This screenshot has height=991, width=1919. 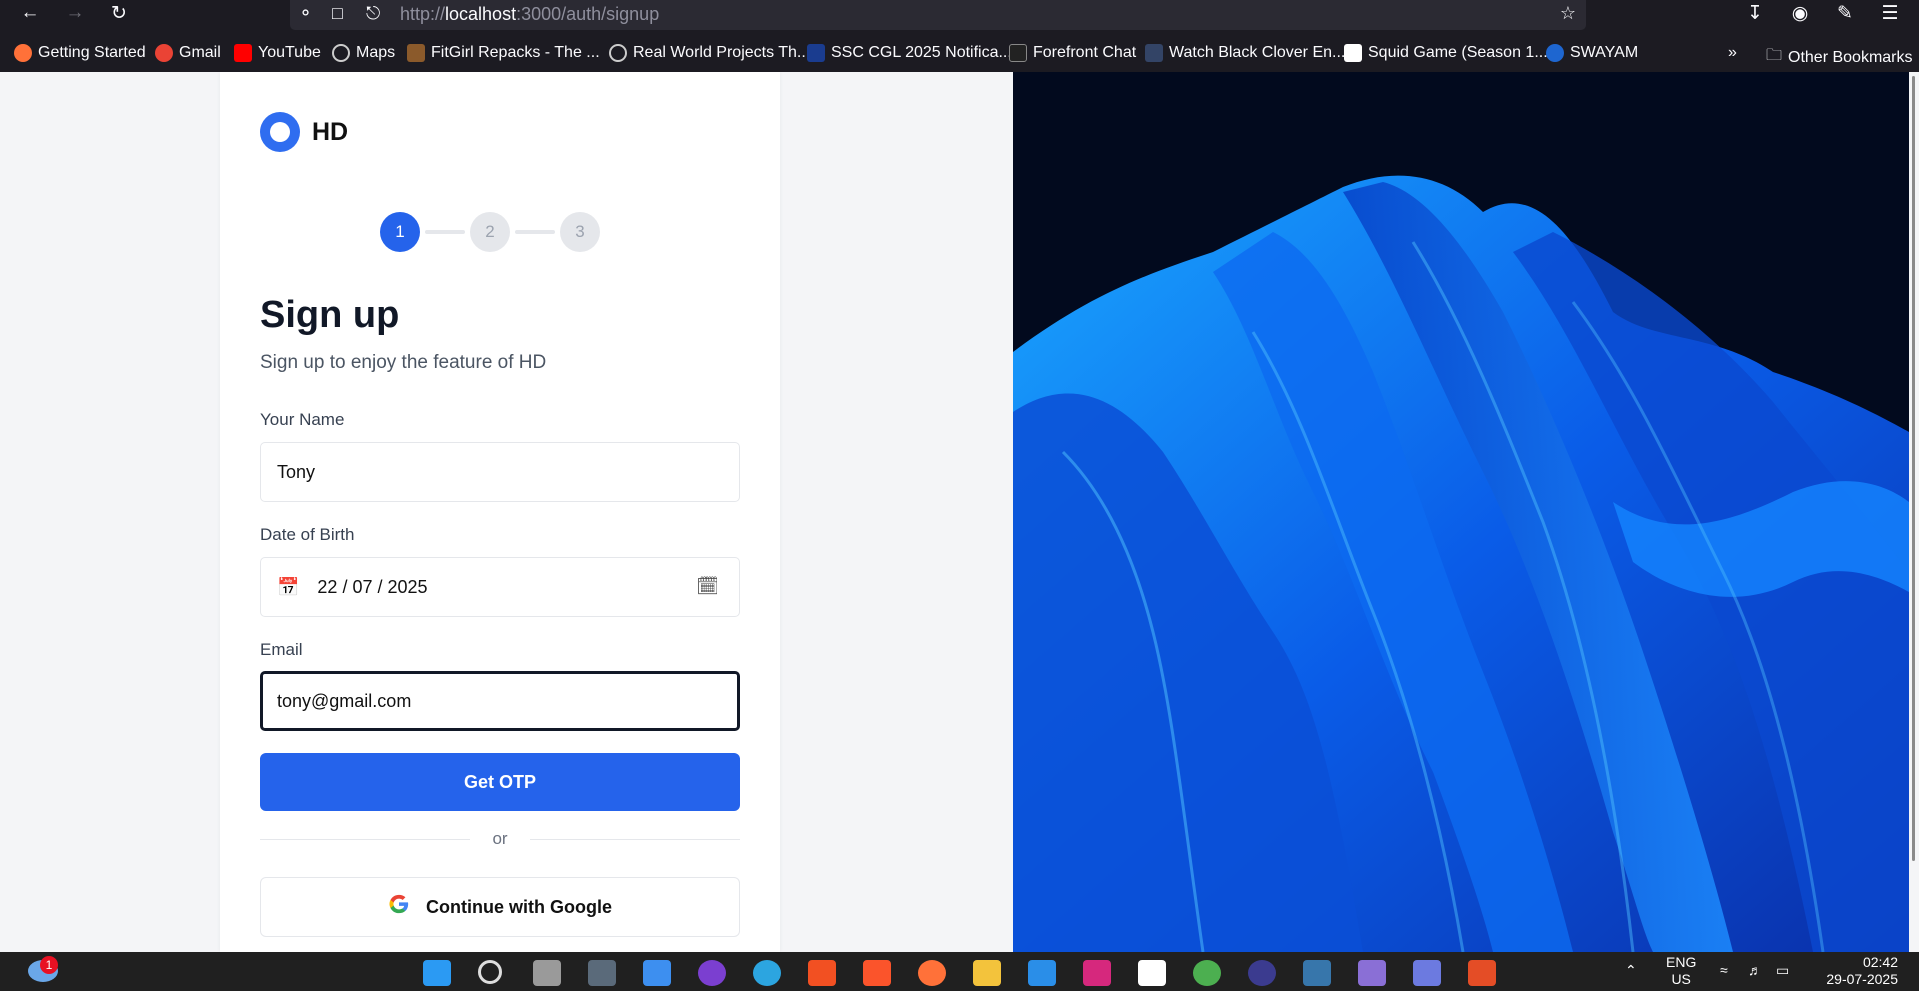 What do you see at coordinates (1858, 971) in the screenshot?
I see `clock: 02:42 29-07-2025` at bounding box center [1858, 971].